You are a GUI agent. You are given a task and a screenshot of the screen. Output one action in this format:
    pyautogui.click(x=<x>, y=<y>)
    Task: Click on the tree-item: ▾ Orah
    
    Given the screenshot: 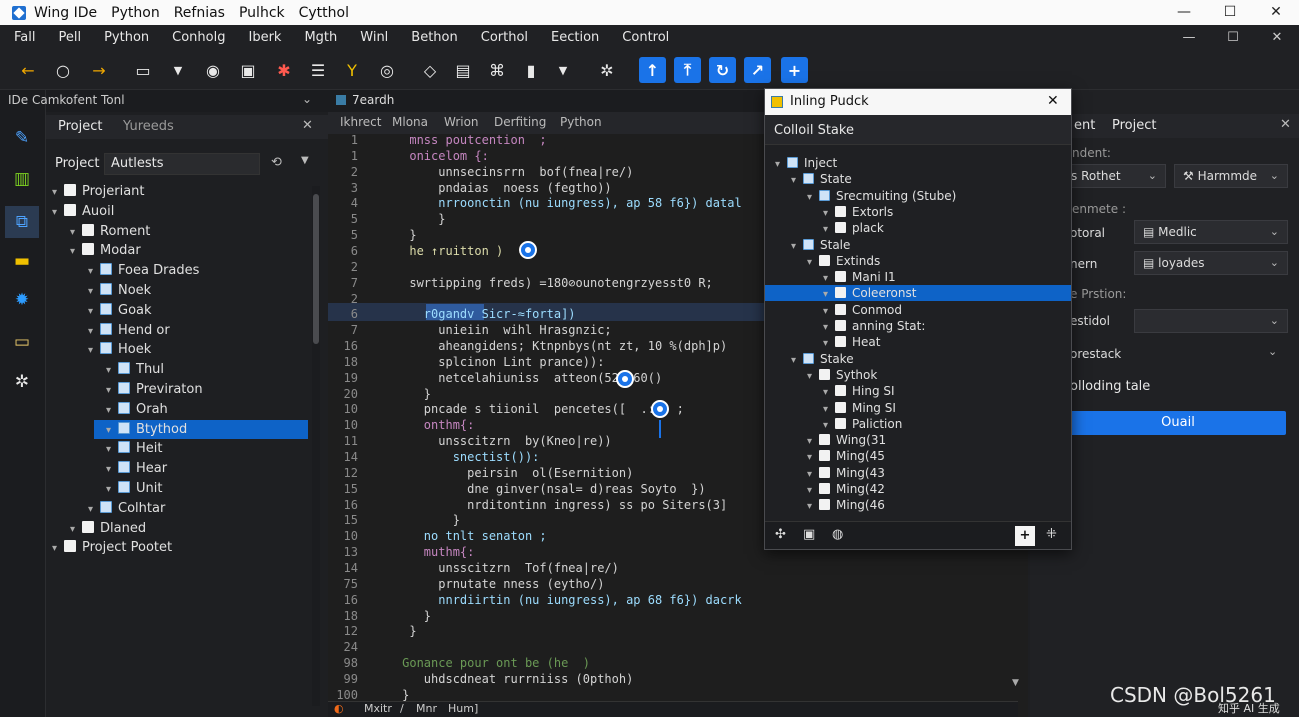 What is the action you would take?
    pyautogui.click(x=137, y=409)
    